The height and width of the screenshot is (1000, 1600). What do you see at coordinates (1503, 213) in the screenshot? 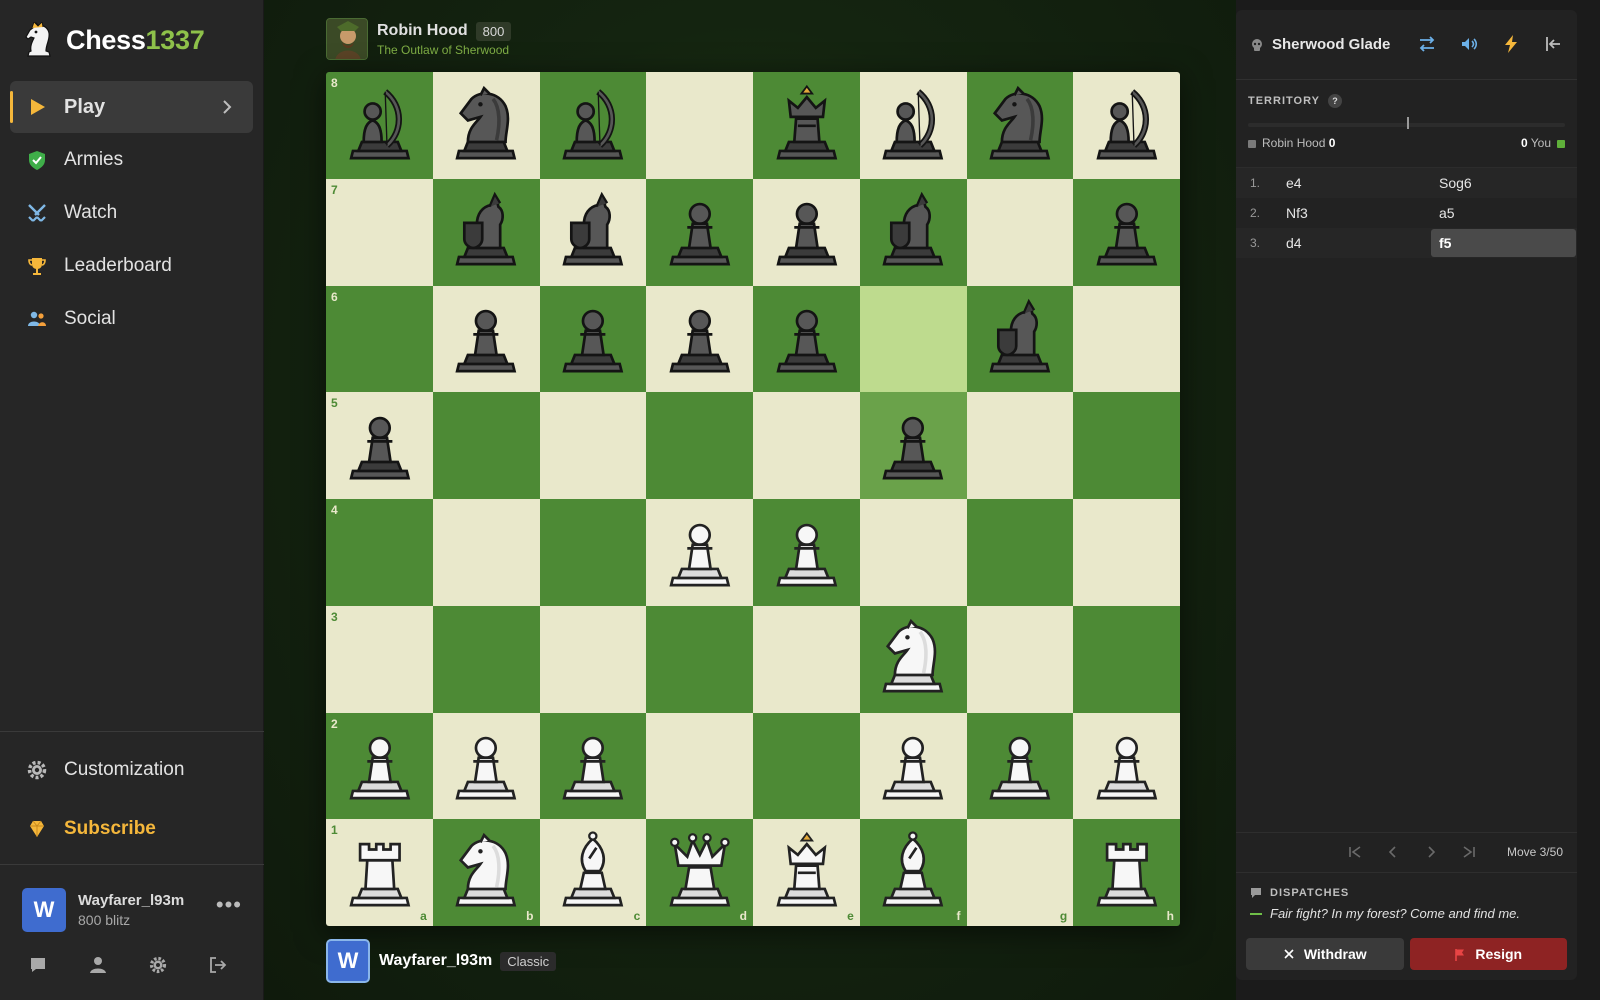
I see `move-black: a5` at bounding box center [1503, 213].